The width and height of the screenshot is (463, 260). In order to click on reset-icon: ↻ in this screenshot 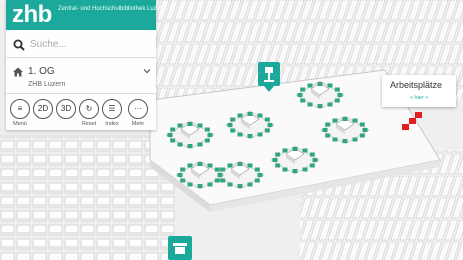, I will do `click(89, 108)`.